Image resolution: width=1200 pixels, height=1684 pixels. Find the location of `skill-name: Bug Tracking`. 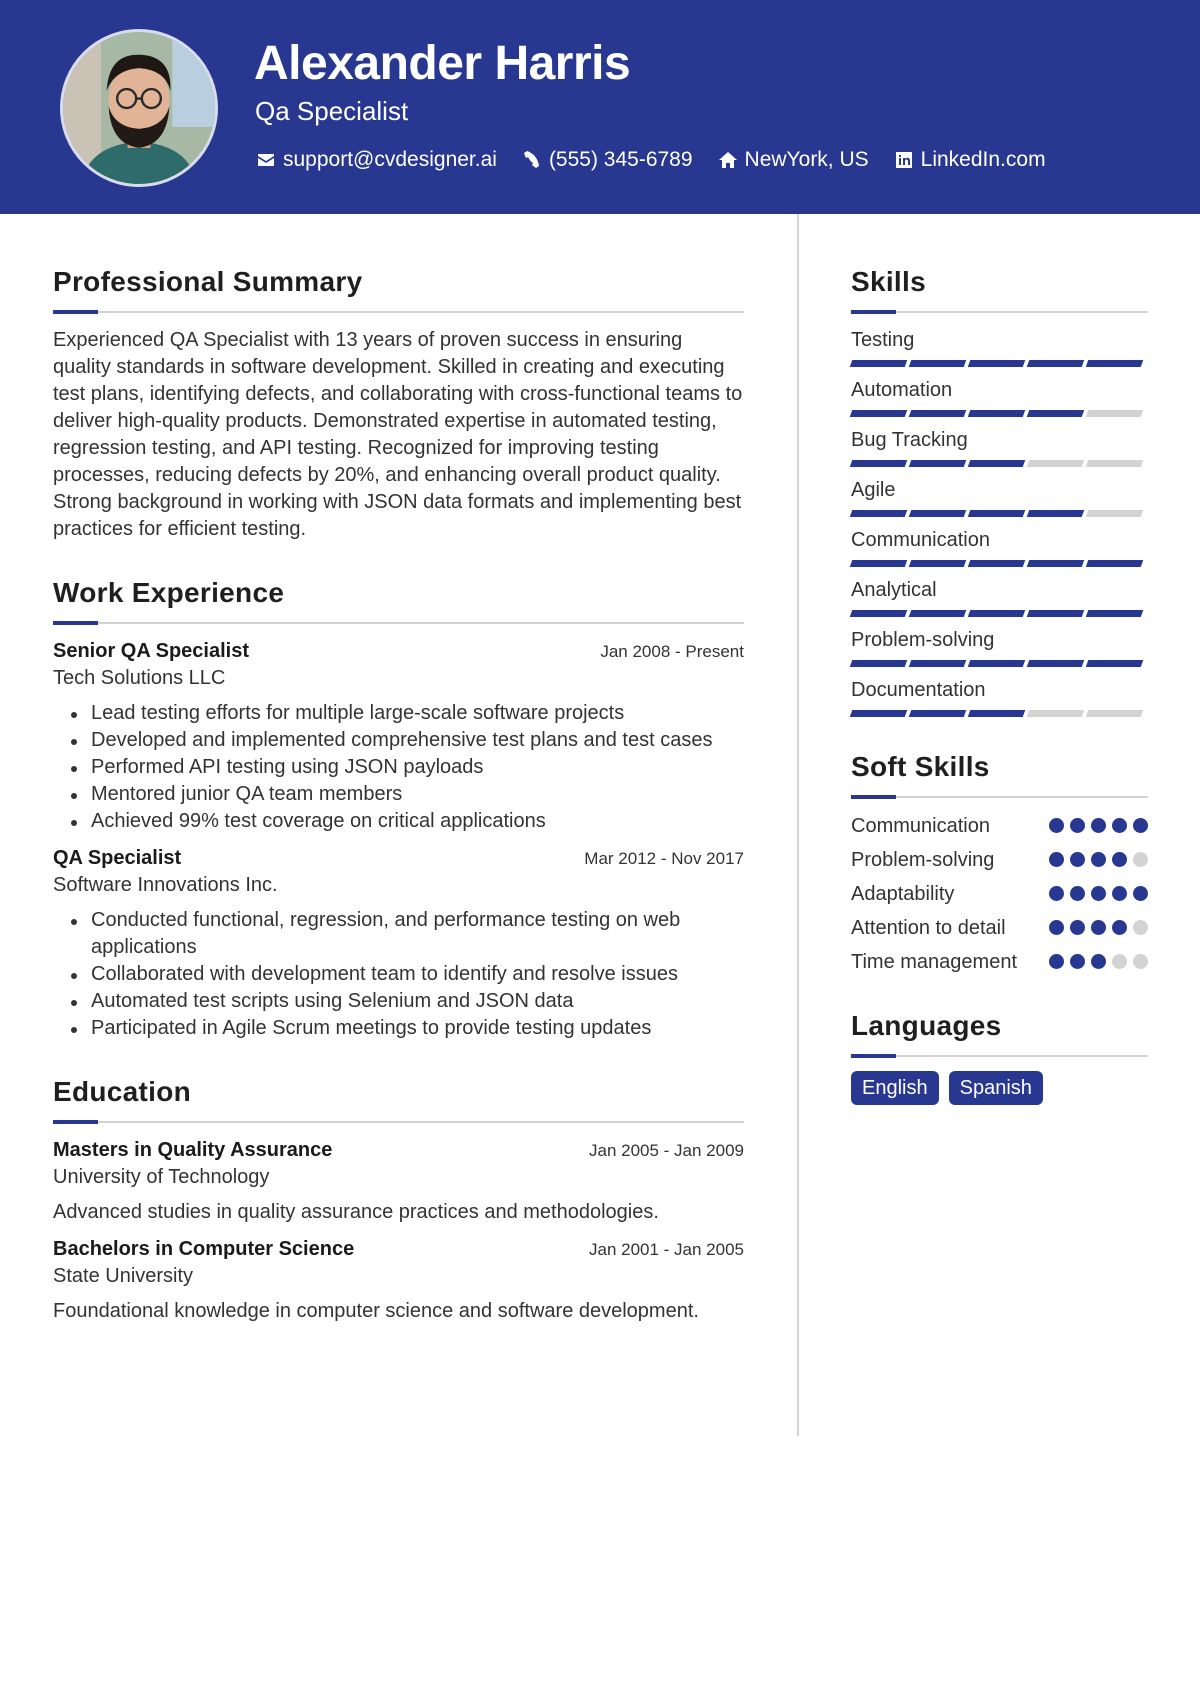

skill-name: Bug Tracking is located at coordinates (909, 440).